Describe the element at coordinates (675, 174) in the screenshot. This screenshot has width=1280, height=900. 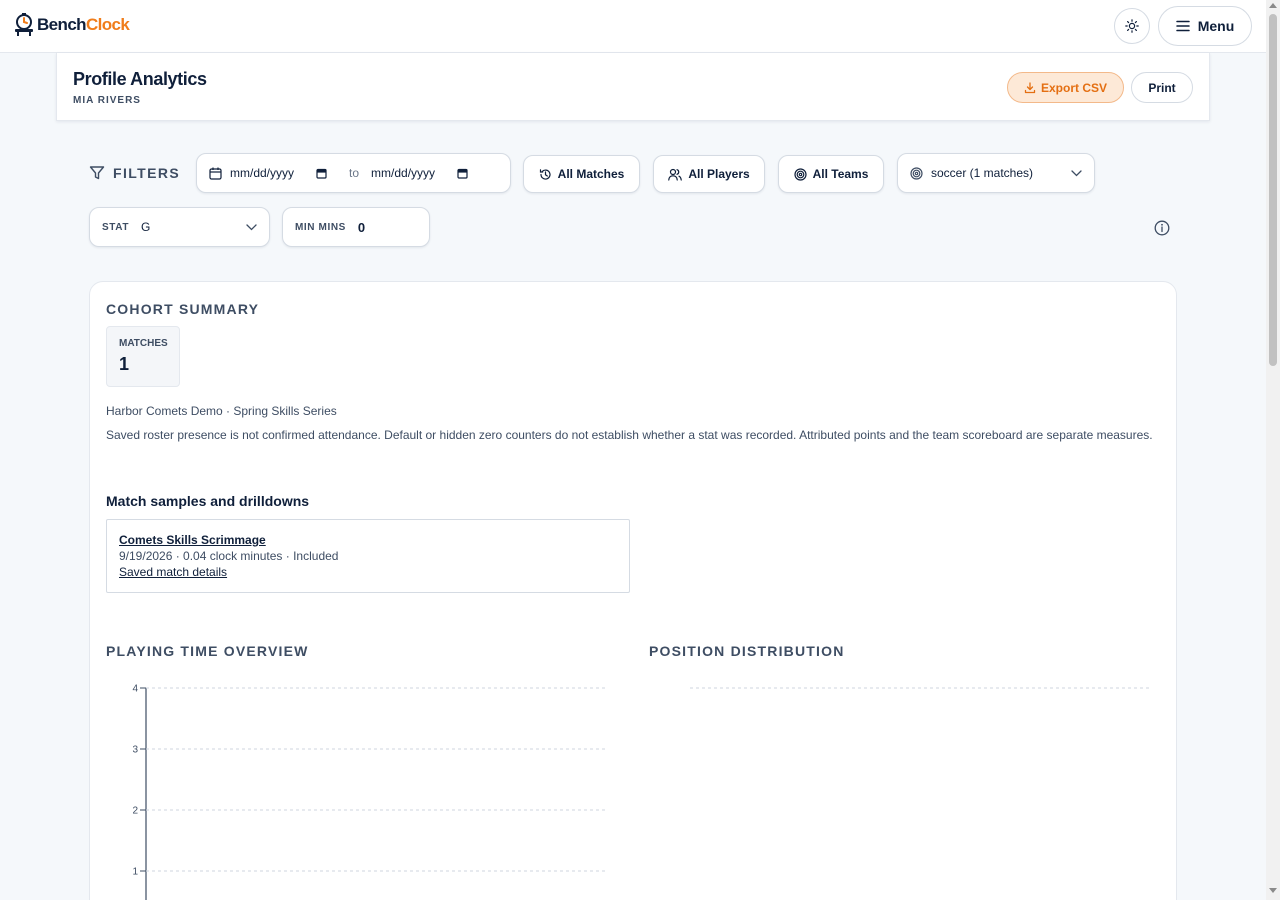
I see `users-icon` at that location.